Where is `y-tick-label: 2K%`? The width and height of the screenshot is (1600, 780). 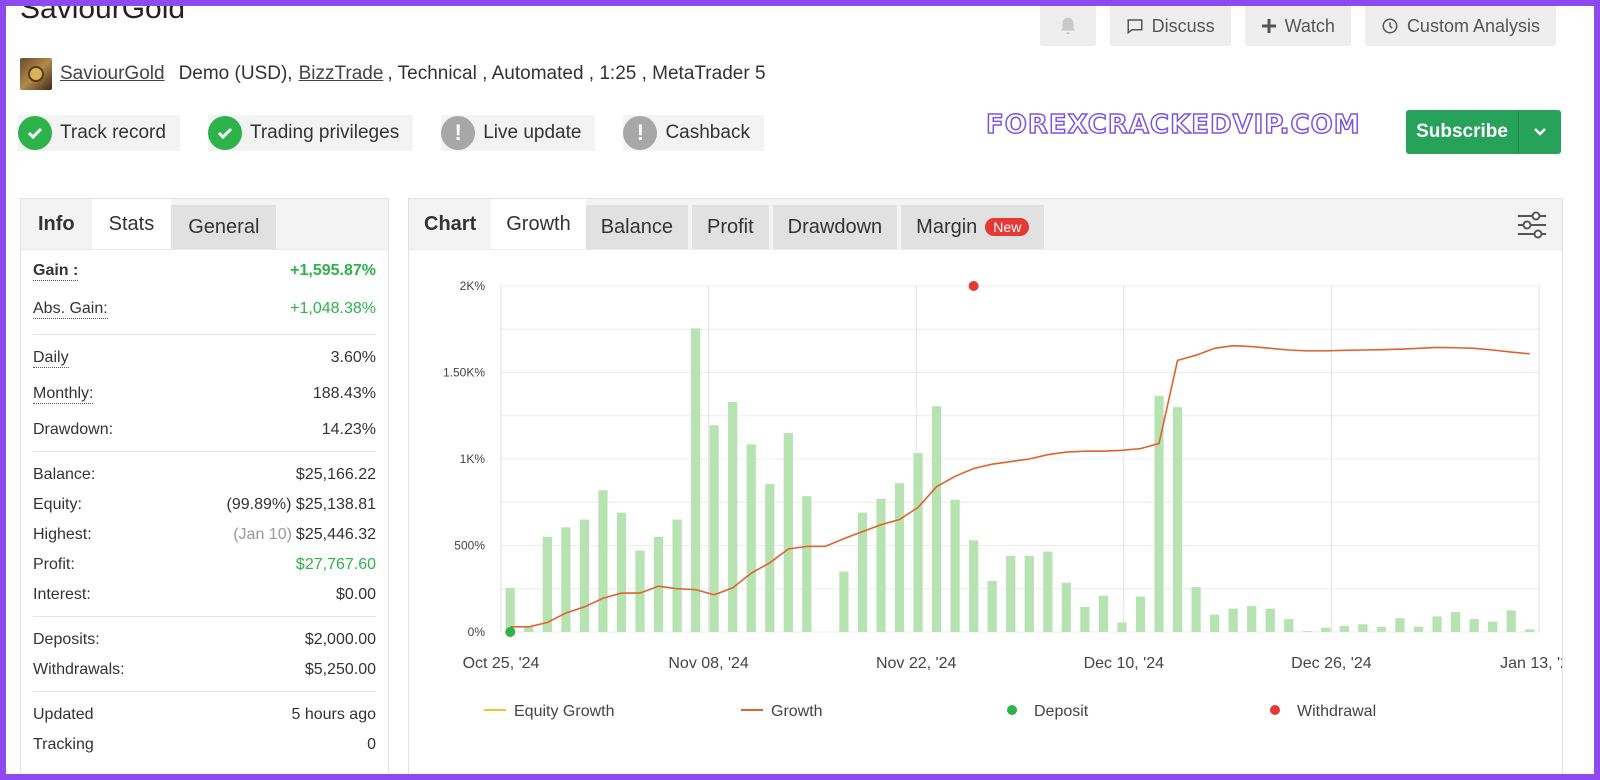
y-tick-label: 2K% is located at coordinates (473, 286).